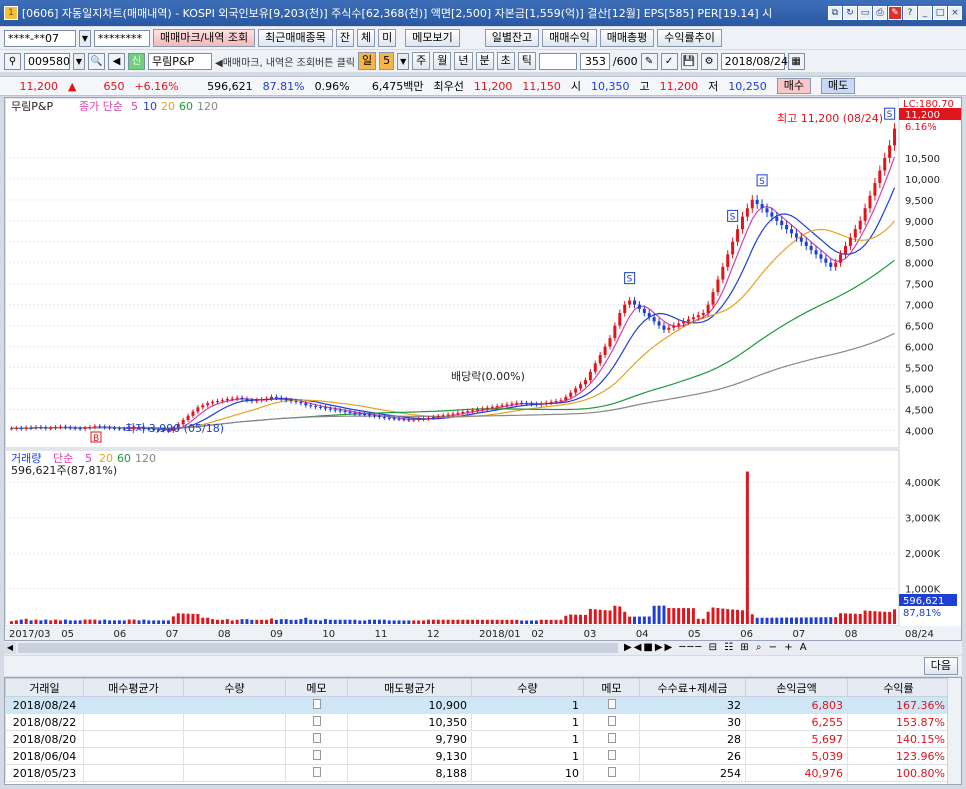 This screenshot has height=789, width=966. I want to click on period-value: 5, so click(387, 61).